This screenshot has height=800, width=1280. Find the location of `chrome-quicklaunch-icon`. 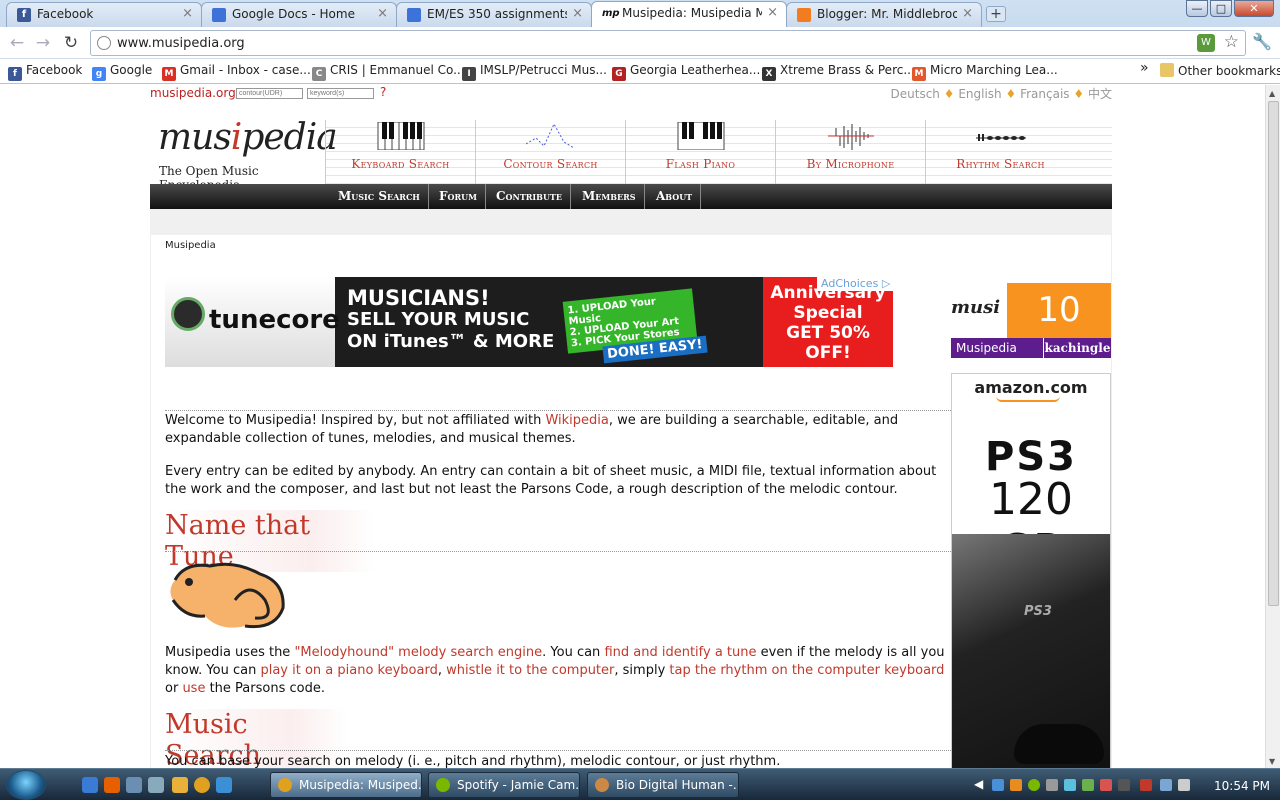

chrome-quicklaunch-icon is located at coordinates (202, 785).